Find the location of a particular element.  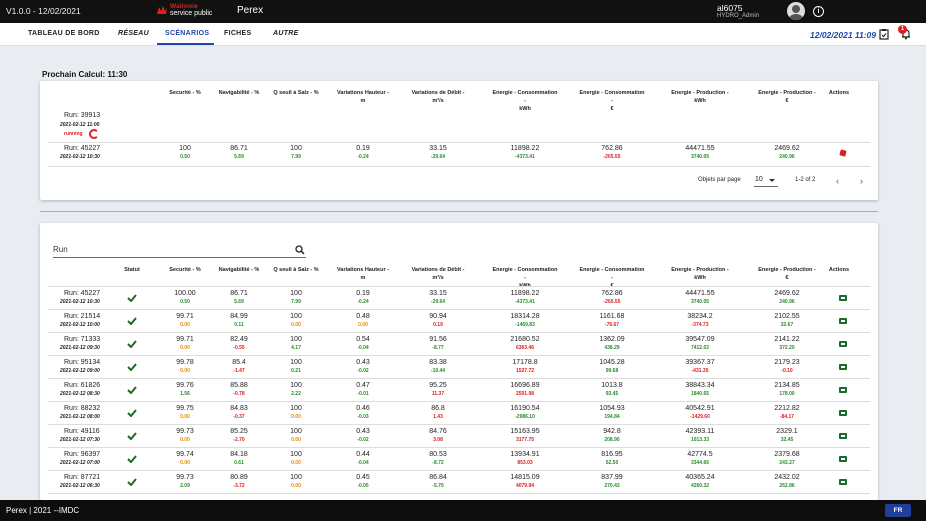

chevron-down-icon is located at coordinates (772, 180).